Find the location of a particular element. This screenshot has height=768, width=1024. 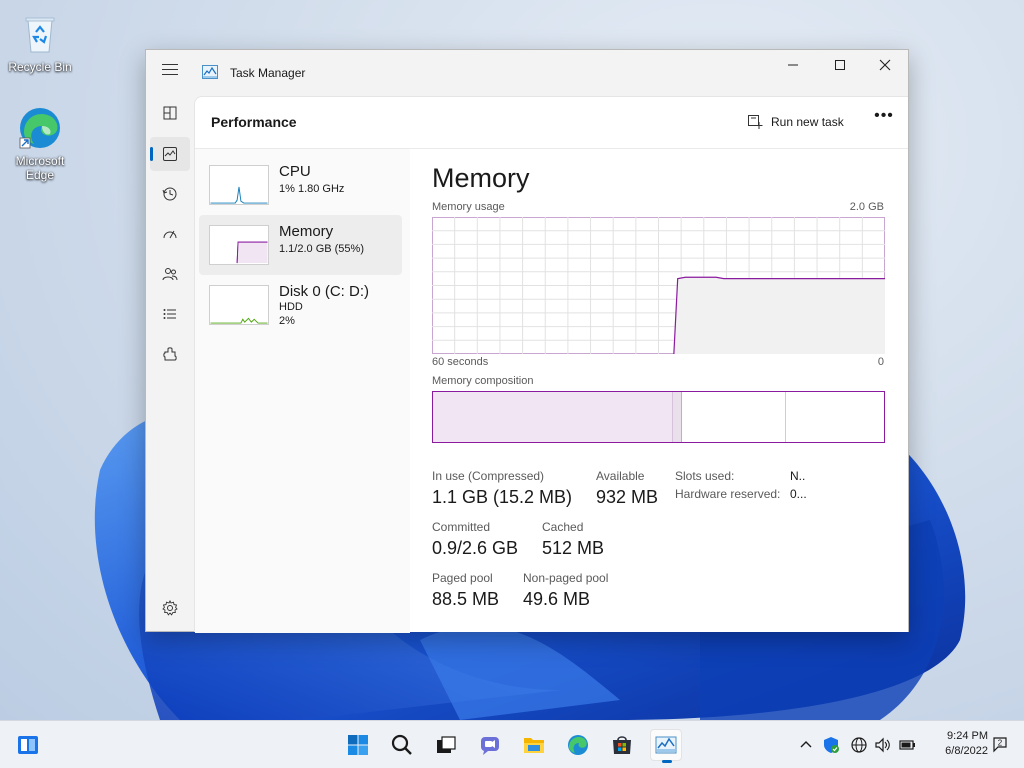

notification-count: 2 is located at coordinates (1000, 743).